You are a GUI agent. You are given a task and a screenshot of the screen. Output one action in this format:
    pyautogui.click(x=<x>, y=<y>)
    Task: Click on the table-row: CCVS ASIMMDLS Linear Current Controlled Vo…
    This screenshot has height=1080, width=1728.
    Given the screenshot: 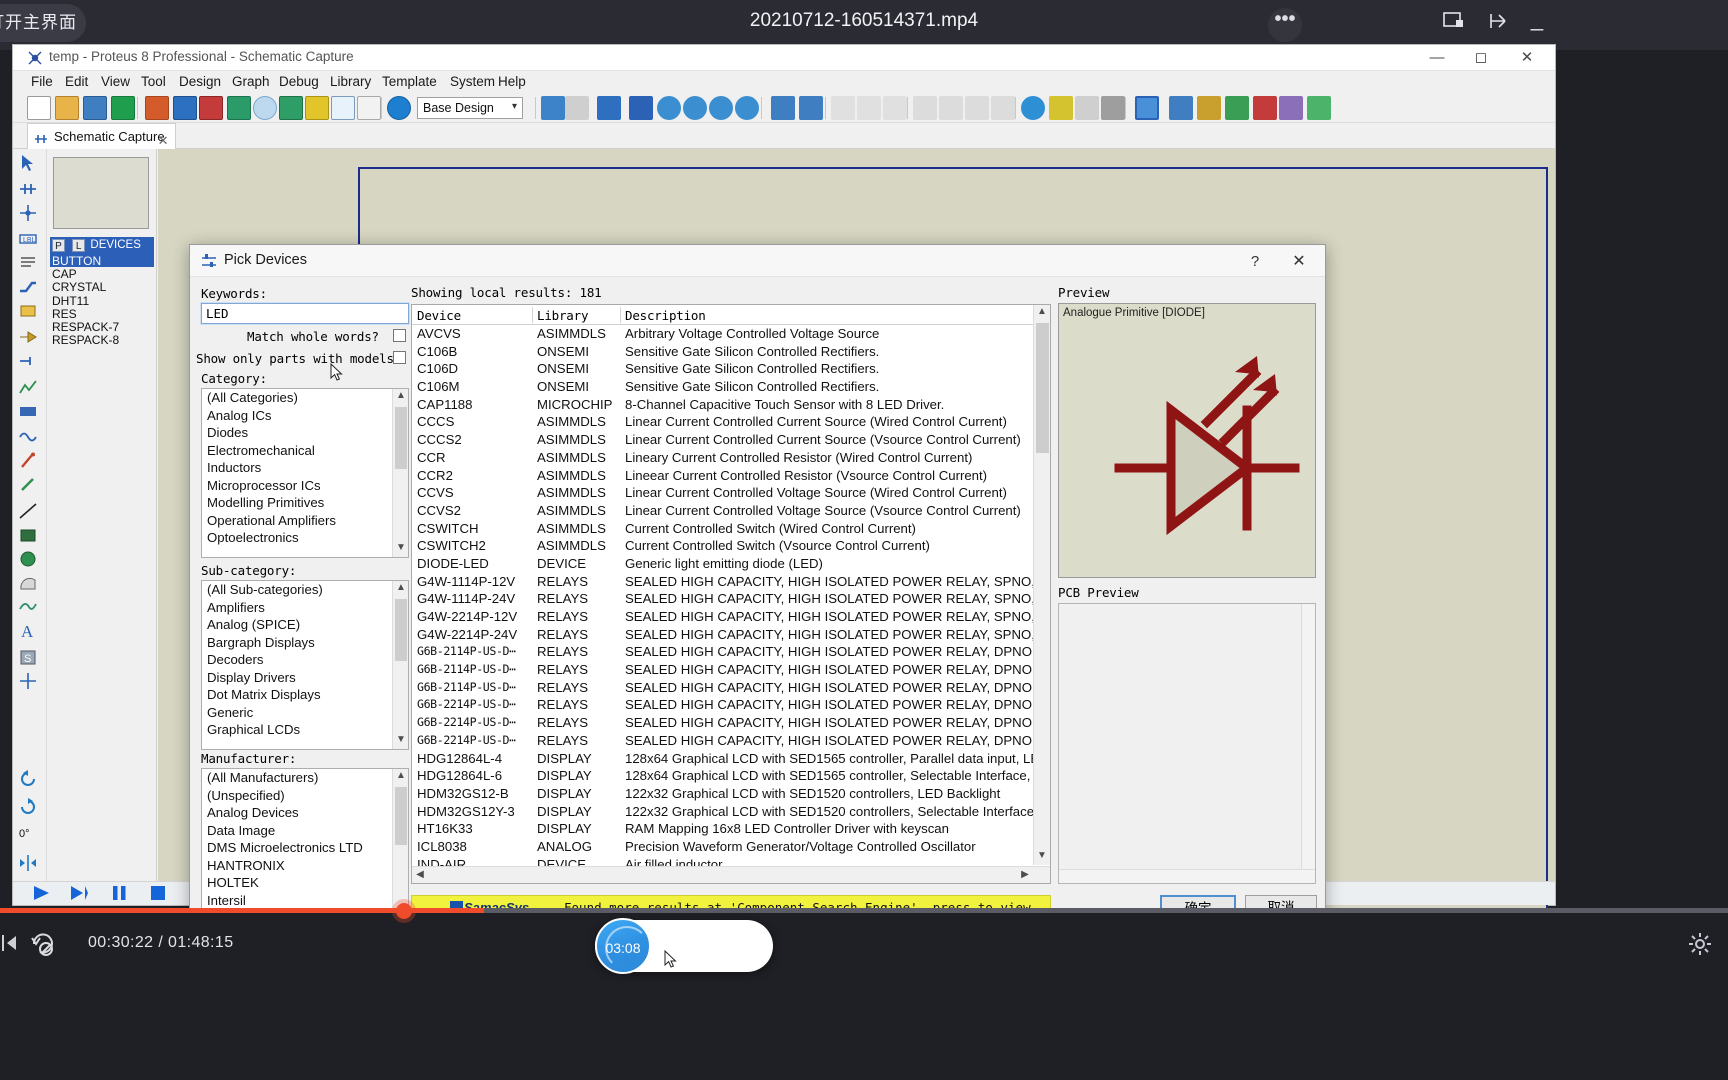 What is the action you would take?
    pyautogui.click(x=722, y=493)
    